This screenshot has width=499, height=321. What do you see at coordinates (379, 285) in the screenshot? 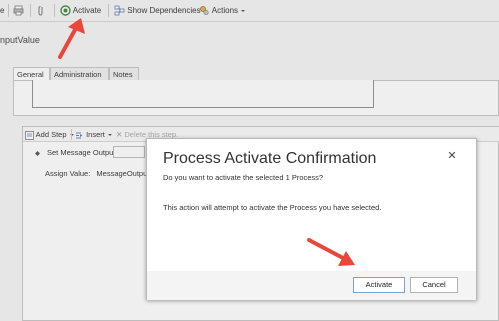
I see `activate-confirm-button: Activate` at bounding box center [379, 285].